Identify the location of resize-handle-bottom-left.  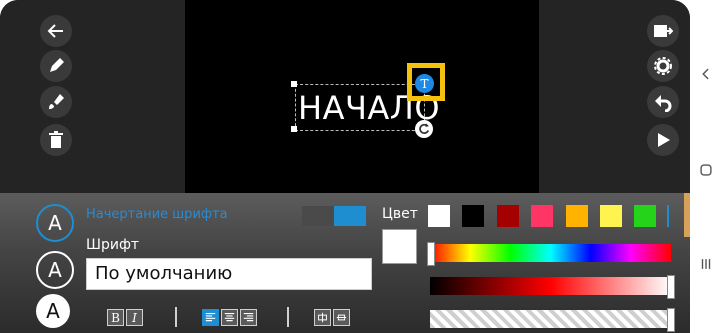
(294, 129).